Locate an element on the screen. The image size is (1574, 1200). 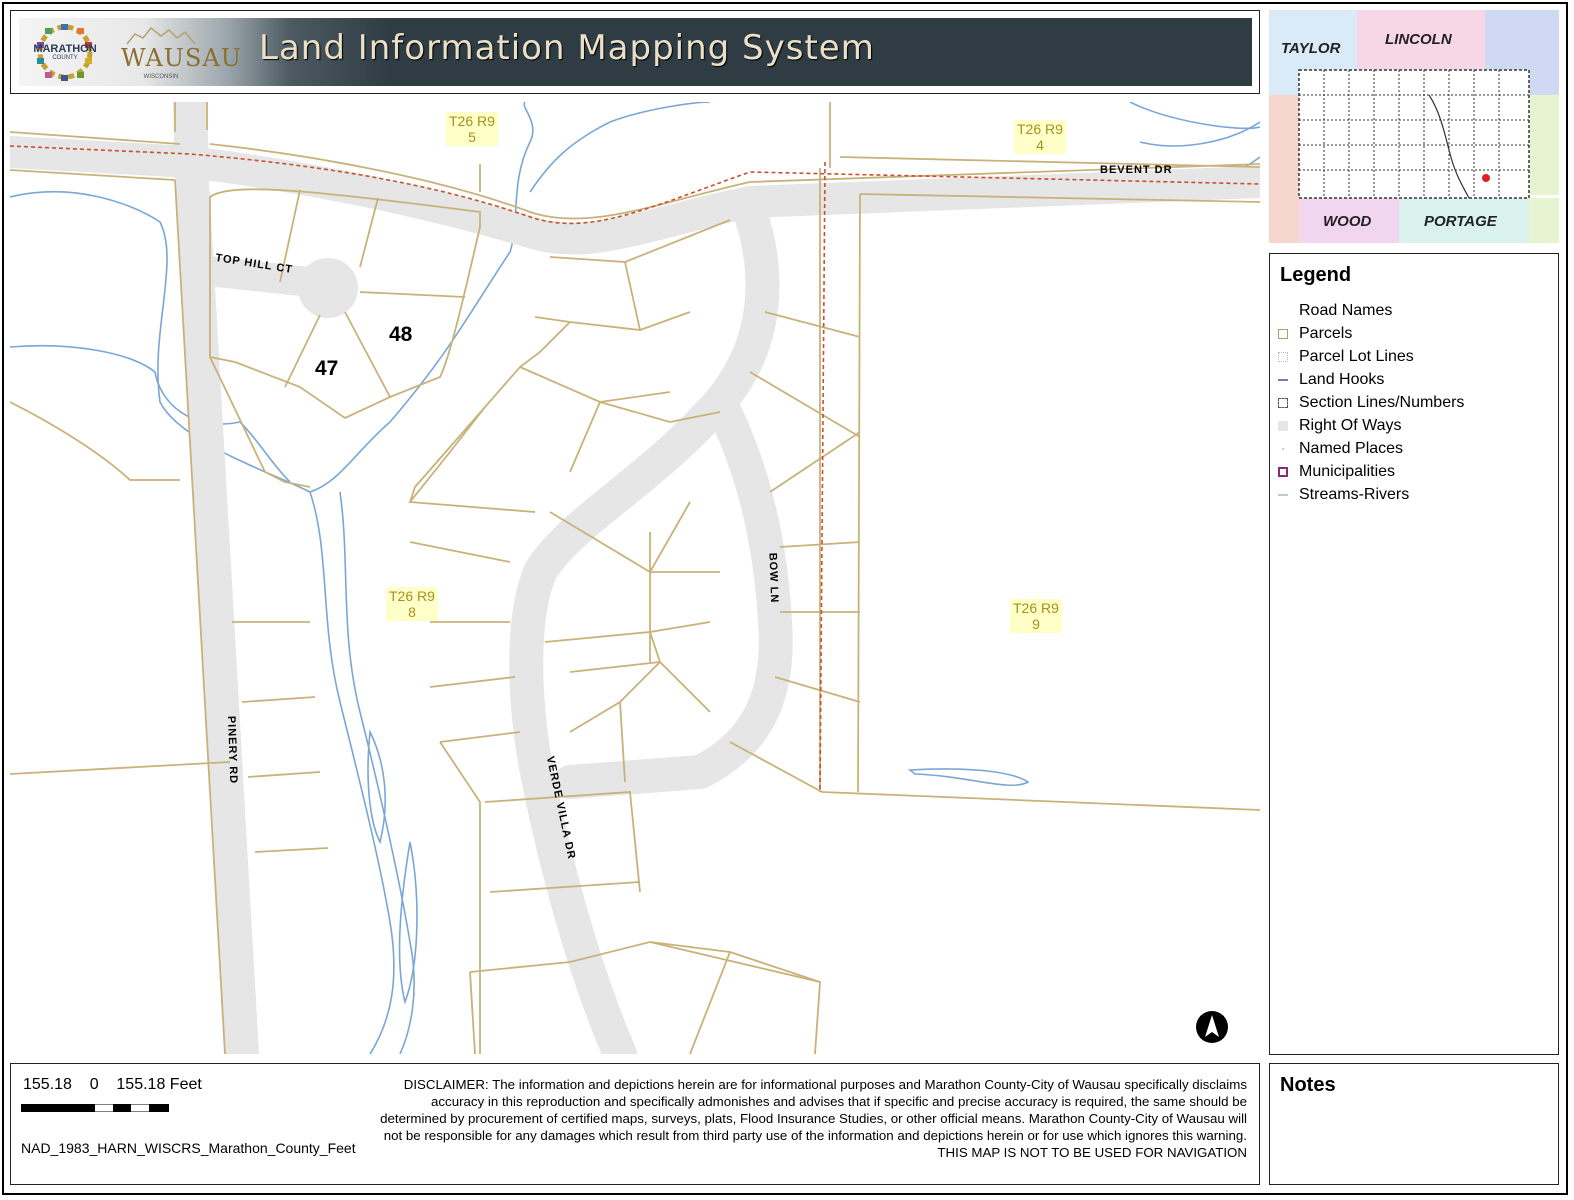
legend-title: Legend is located at coordinates (1316, 275).